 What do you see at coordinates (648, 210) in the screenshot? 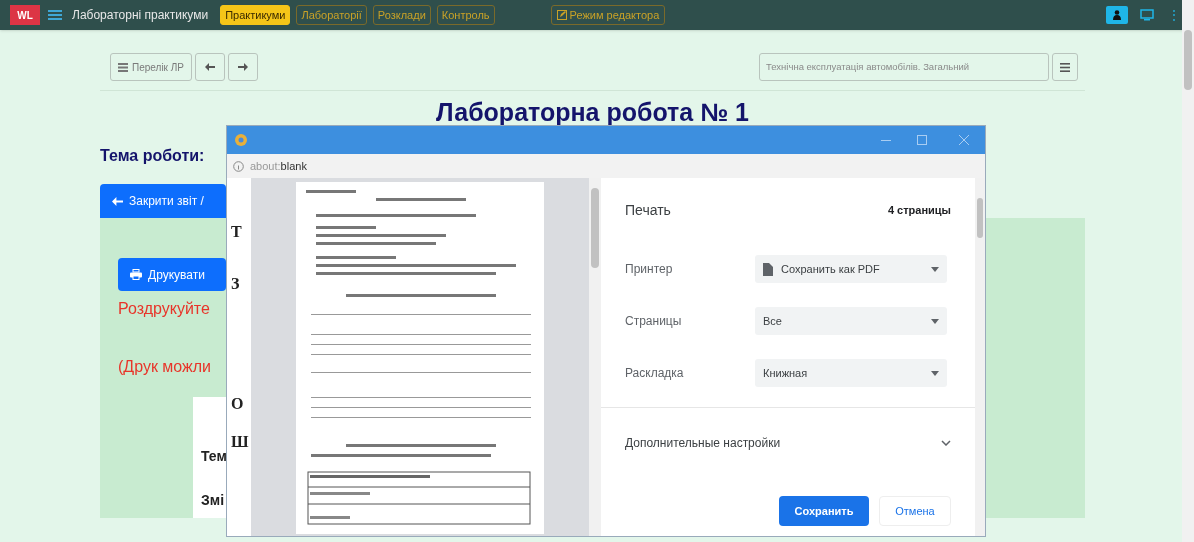
I see `print-title: Печать` at bounding box center [648, 210].